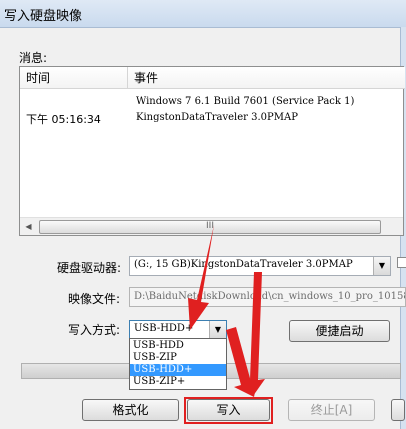  I want to click on write-method-options: USB-HDD USB-ZIP USB-HDD+ USB-ZIP+, so click(178, 364).